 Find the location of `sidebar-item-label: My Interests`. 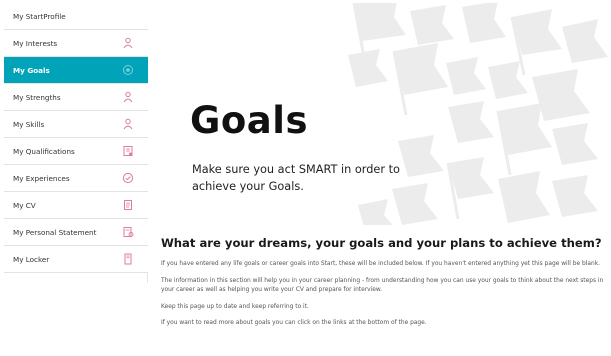

sidebar-item-label: My Interests is located at coordinates (35, 43).